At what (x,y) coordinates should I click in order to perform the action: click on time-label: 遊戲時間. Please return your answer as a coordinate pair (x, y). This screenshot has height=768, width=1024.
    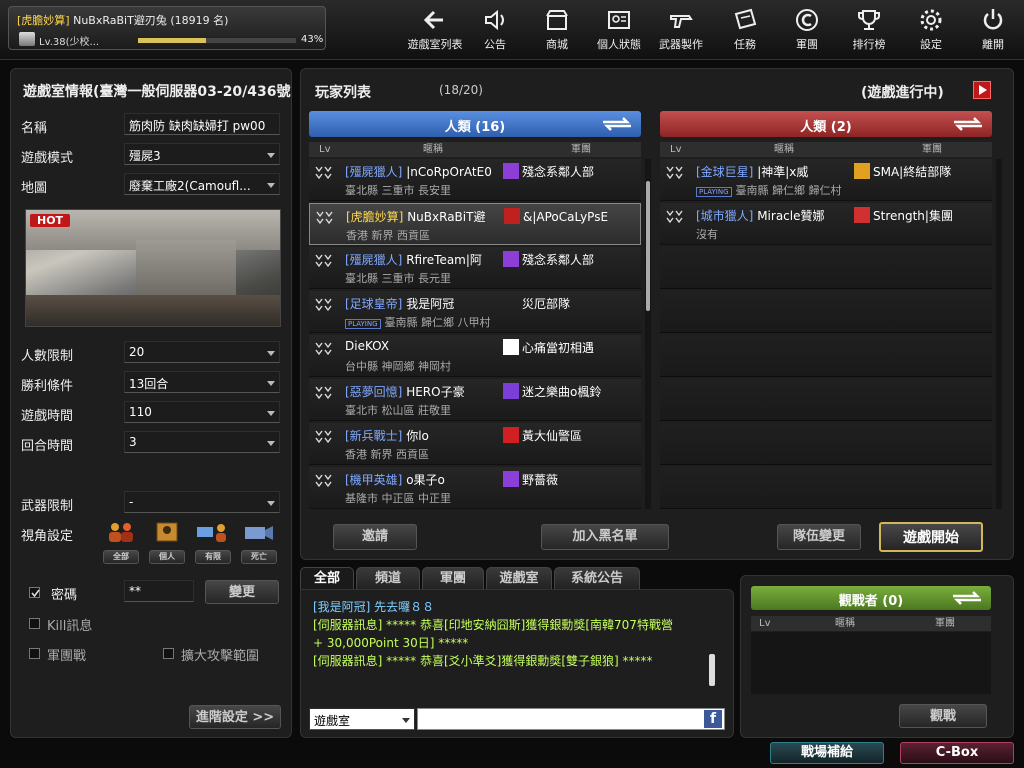
    Looking at the image, I should click on (47, 416).